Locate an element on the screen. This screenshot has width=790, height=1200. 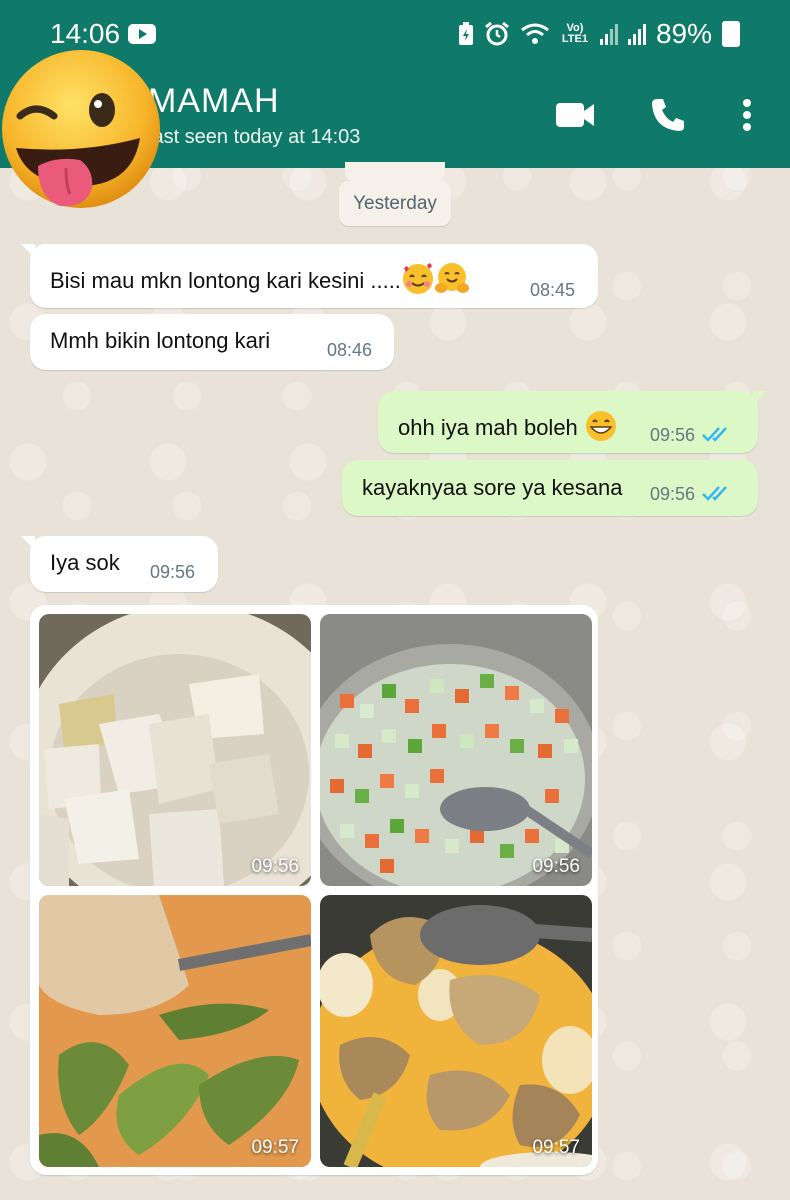
battery-saver-icon is located at coordinates (465, 33).